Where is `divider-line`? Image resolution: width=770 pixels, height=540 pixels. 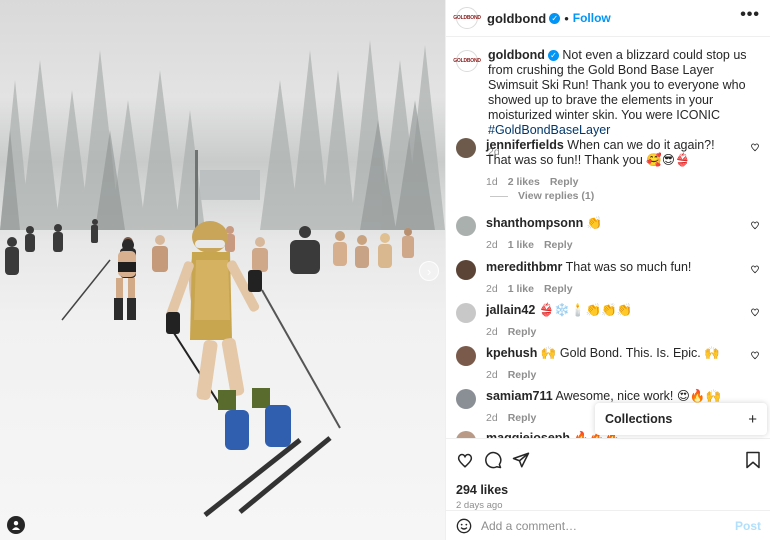 divider-line is located at coordinates (499, 196).